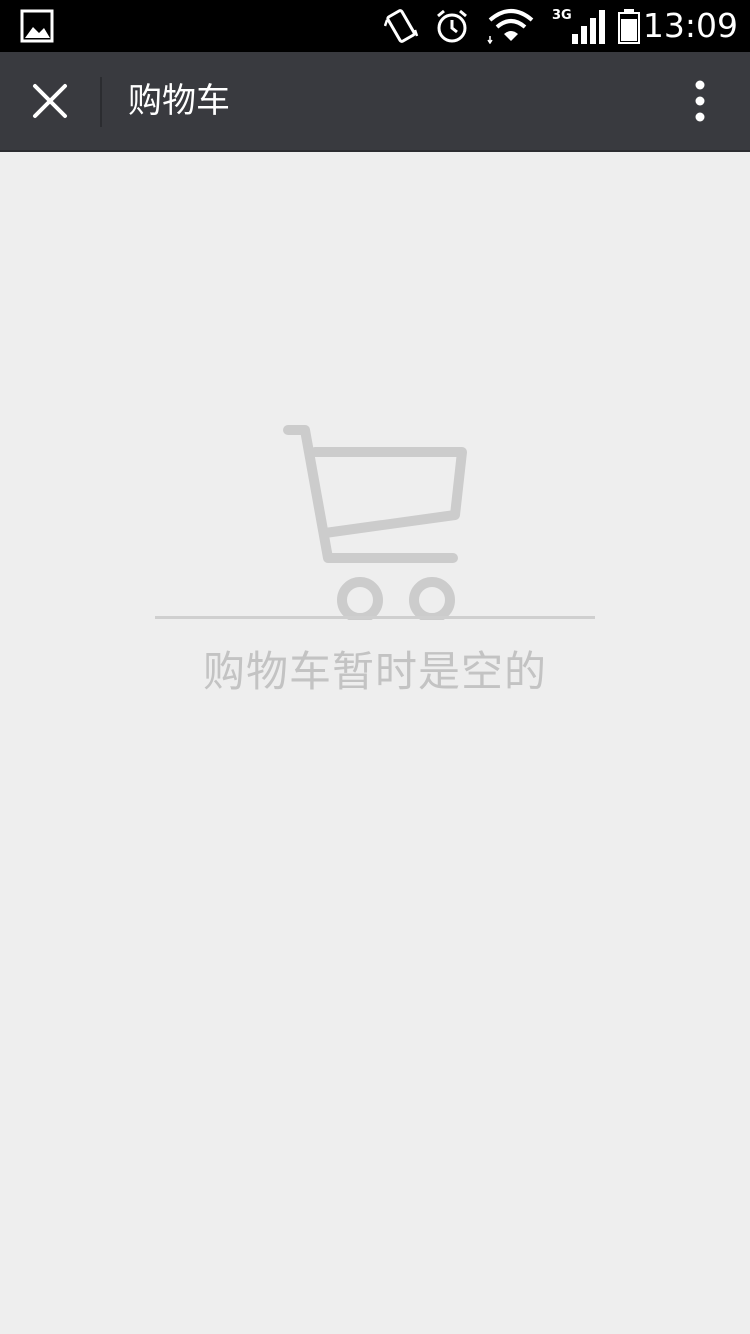 The height and width of the screenshot is (1334, 750). I want to click on page-title: 购物车, so click(179, 101).